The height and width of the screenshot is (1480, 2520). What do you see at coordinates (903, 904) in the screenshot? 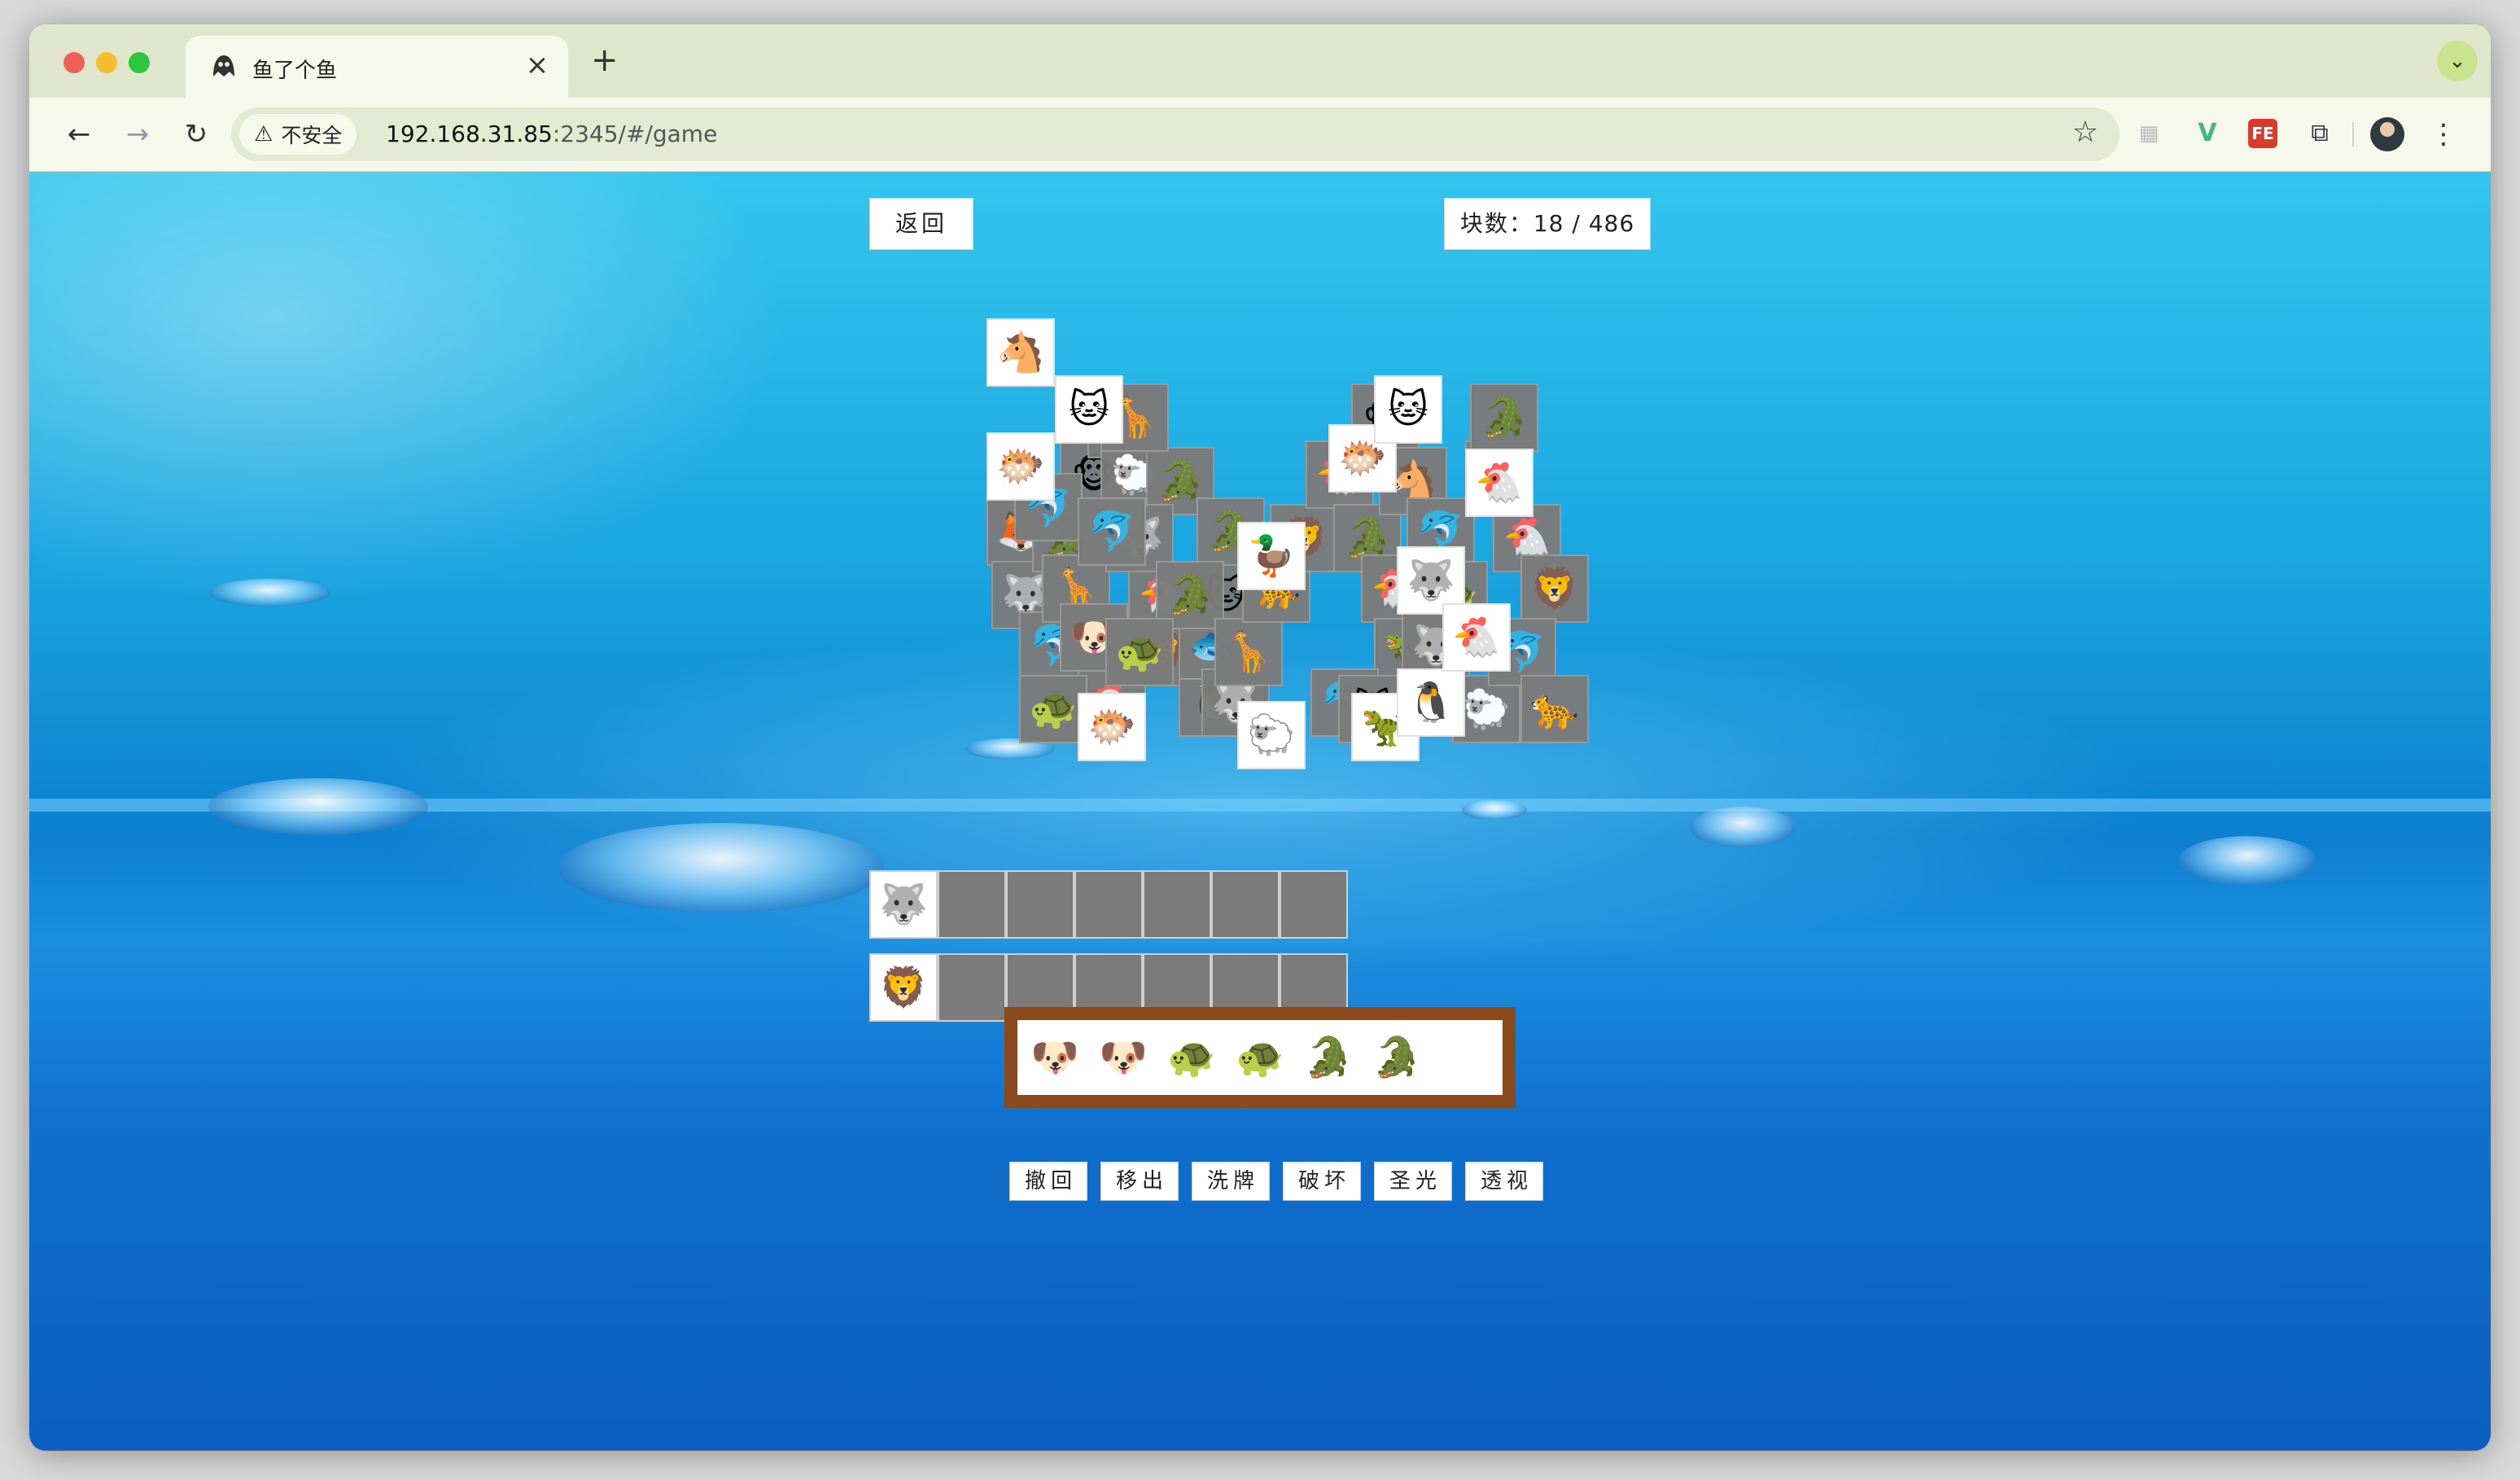
I see `side-stack-tile: 🐺` at bounding box center [903, 904].